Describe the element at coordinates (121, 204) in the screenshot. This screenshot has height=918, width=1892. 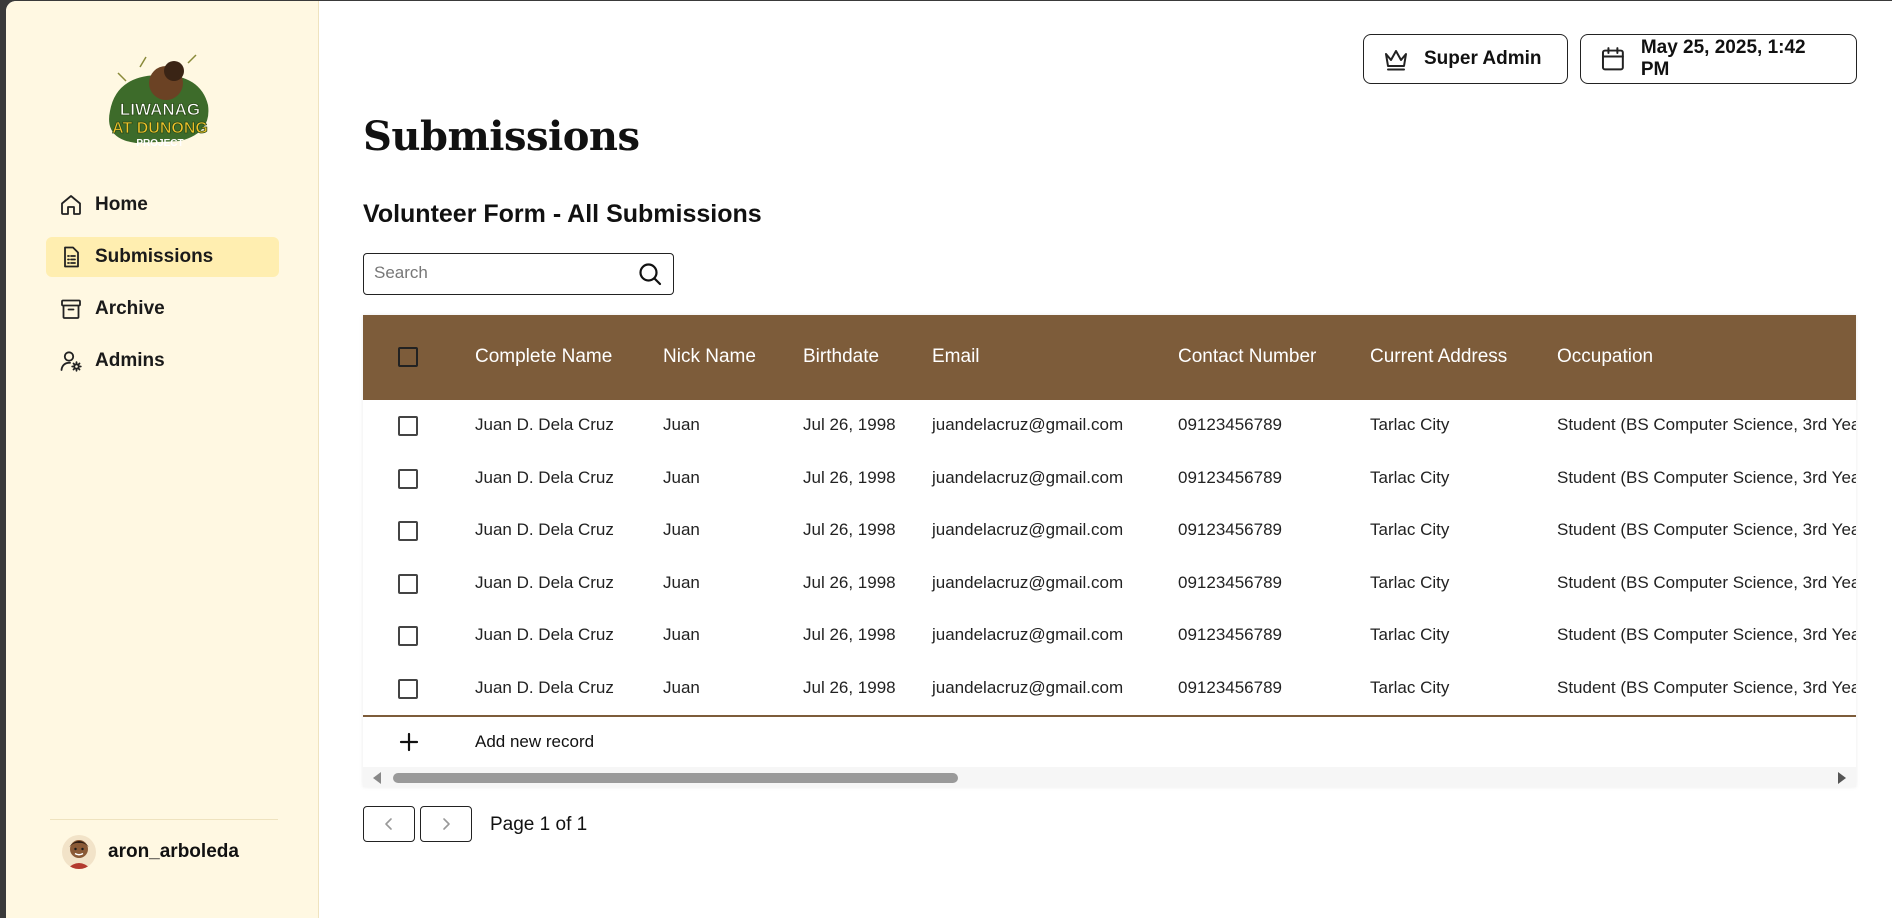
I see `sidebar-item-label: Home` at that location.